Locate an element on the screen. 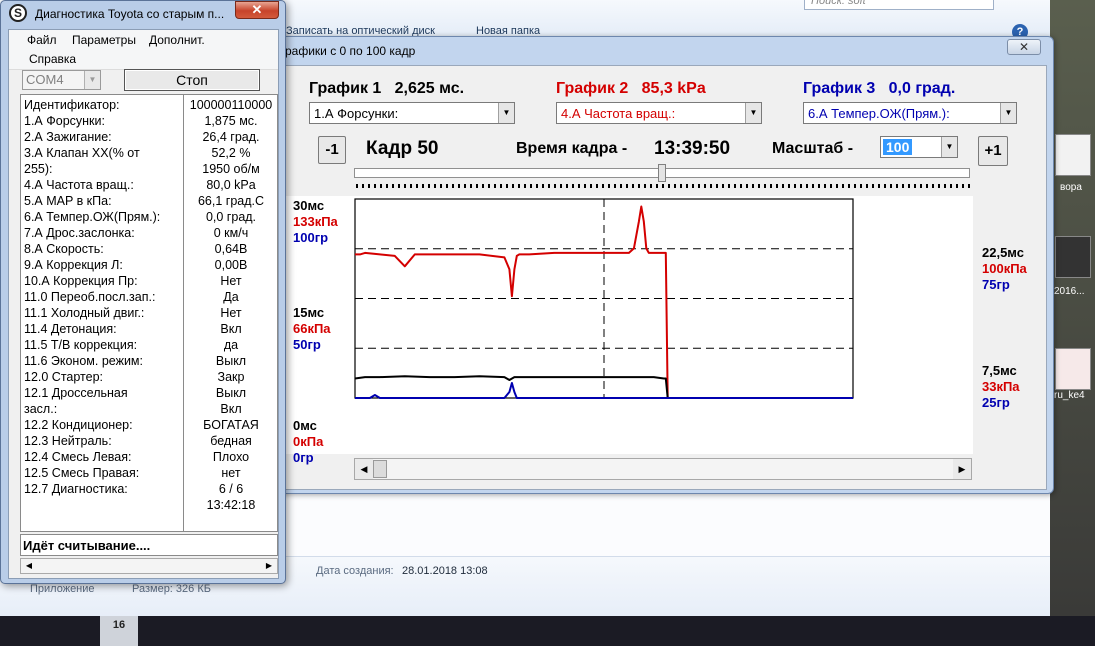 The image size is (1095, 646). right-axis-upper-kpa: 100кПа is located at coordinates (1004, 268).